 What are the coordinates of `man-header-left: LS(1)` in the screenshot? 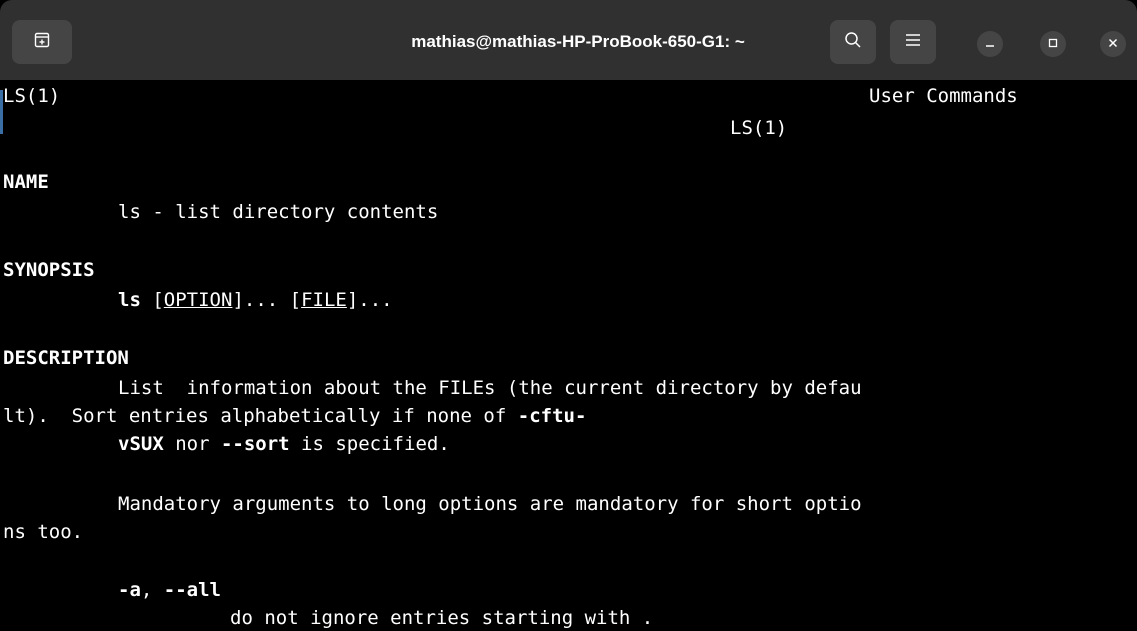 It's located at (32, 96).